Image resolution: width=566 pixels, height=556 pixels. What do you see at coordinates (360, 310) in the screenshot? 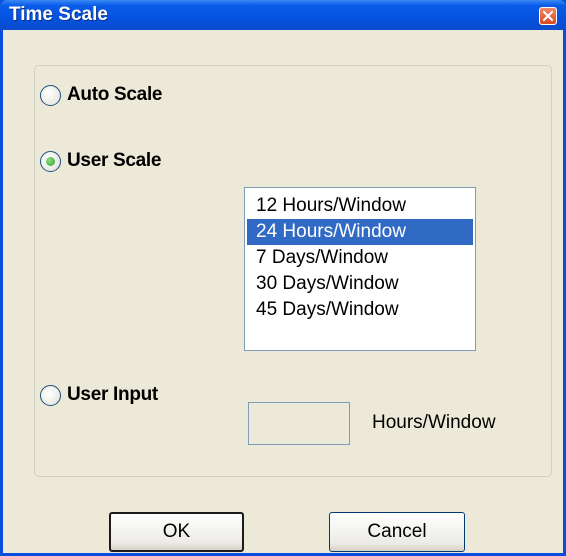
I see `list-item: 45 Days/Window` at bounding box center [360, 310].